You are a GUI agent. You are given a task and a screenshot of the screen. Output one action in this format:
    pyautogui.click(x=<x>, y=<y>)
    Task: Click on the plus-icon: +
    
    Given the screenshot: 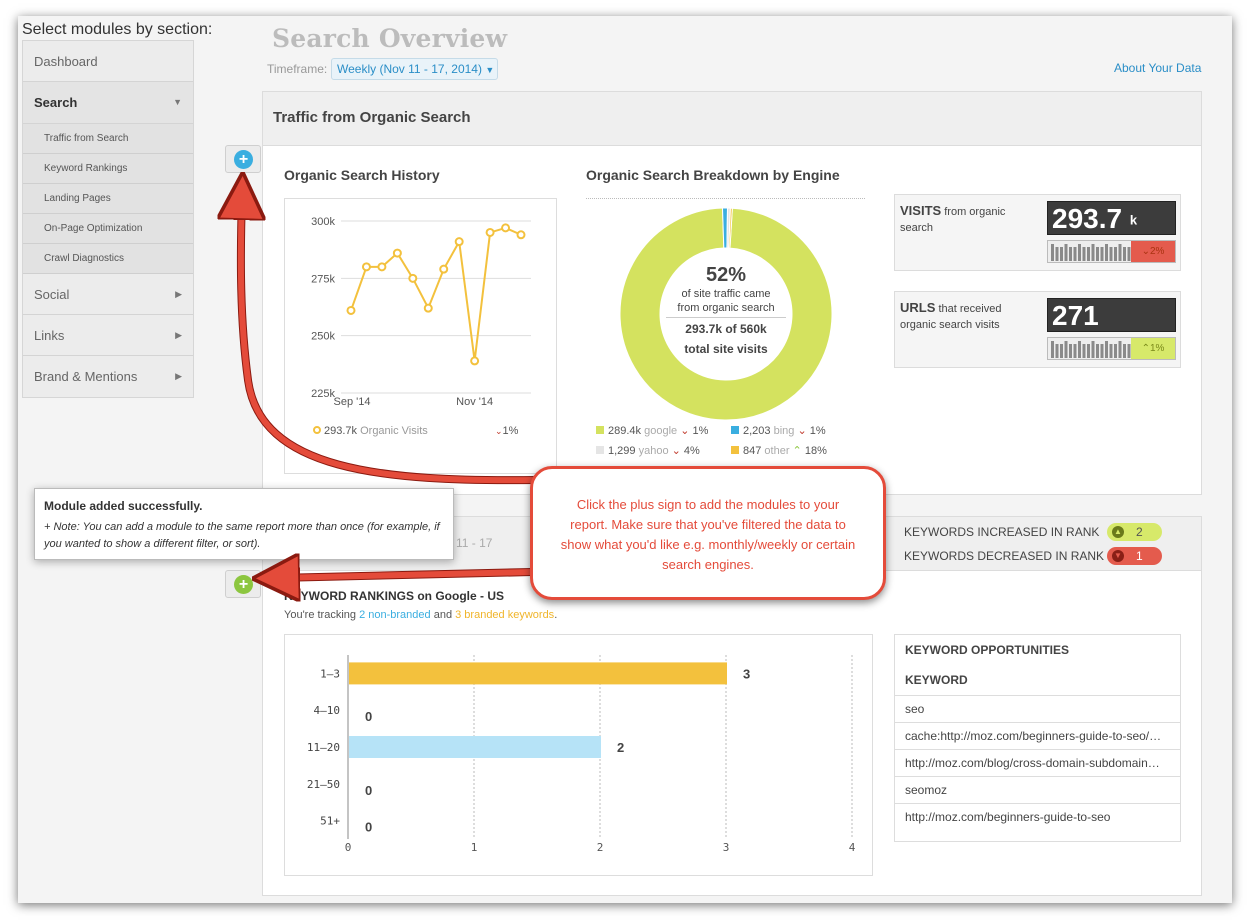 What is the action you would take?
    pyautogui.click(x=243, y=584)
    